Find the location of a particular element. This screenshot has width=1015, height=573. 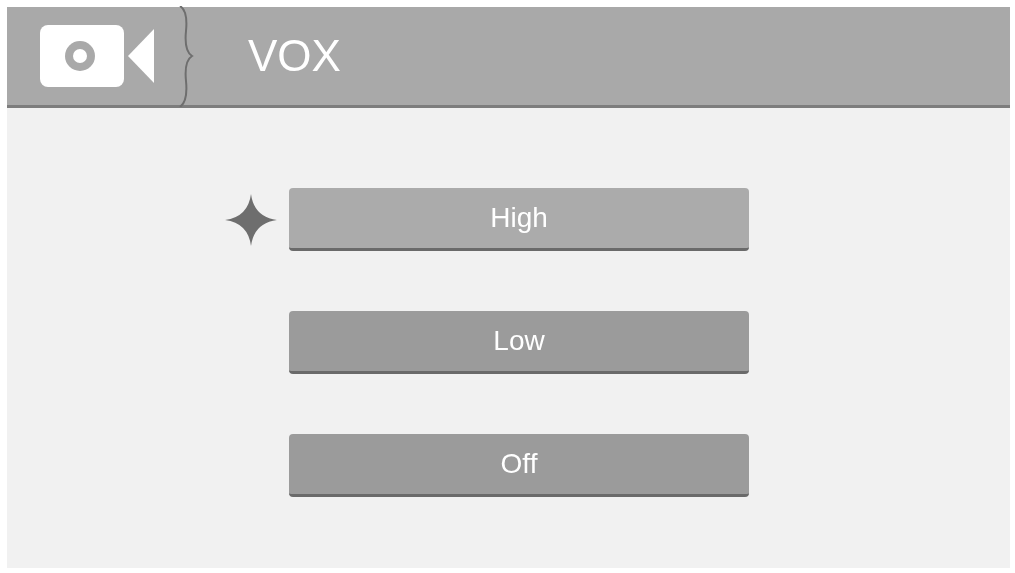

video-camera-icon is located at coordinates (98, 56).